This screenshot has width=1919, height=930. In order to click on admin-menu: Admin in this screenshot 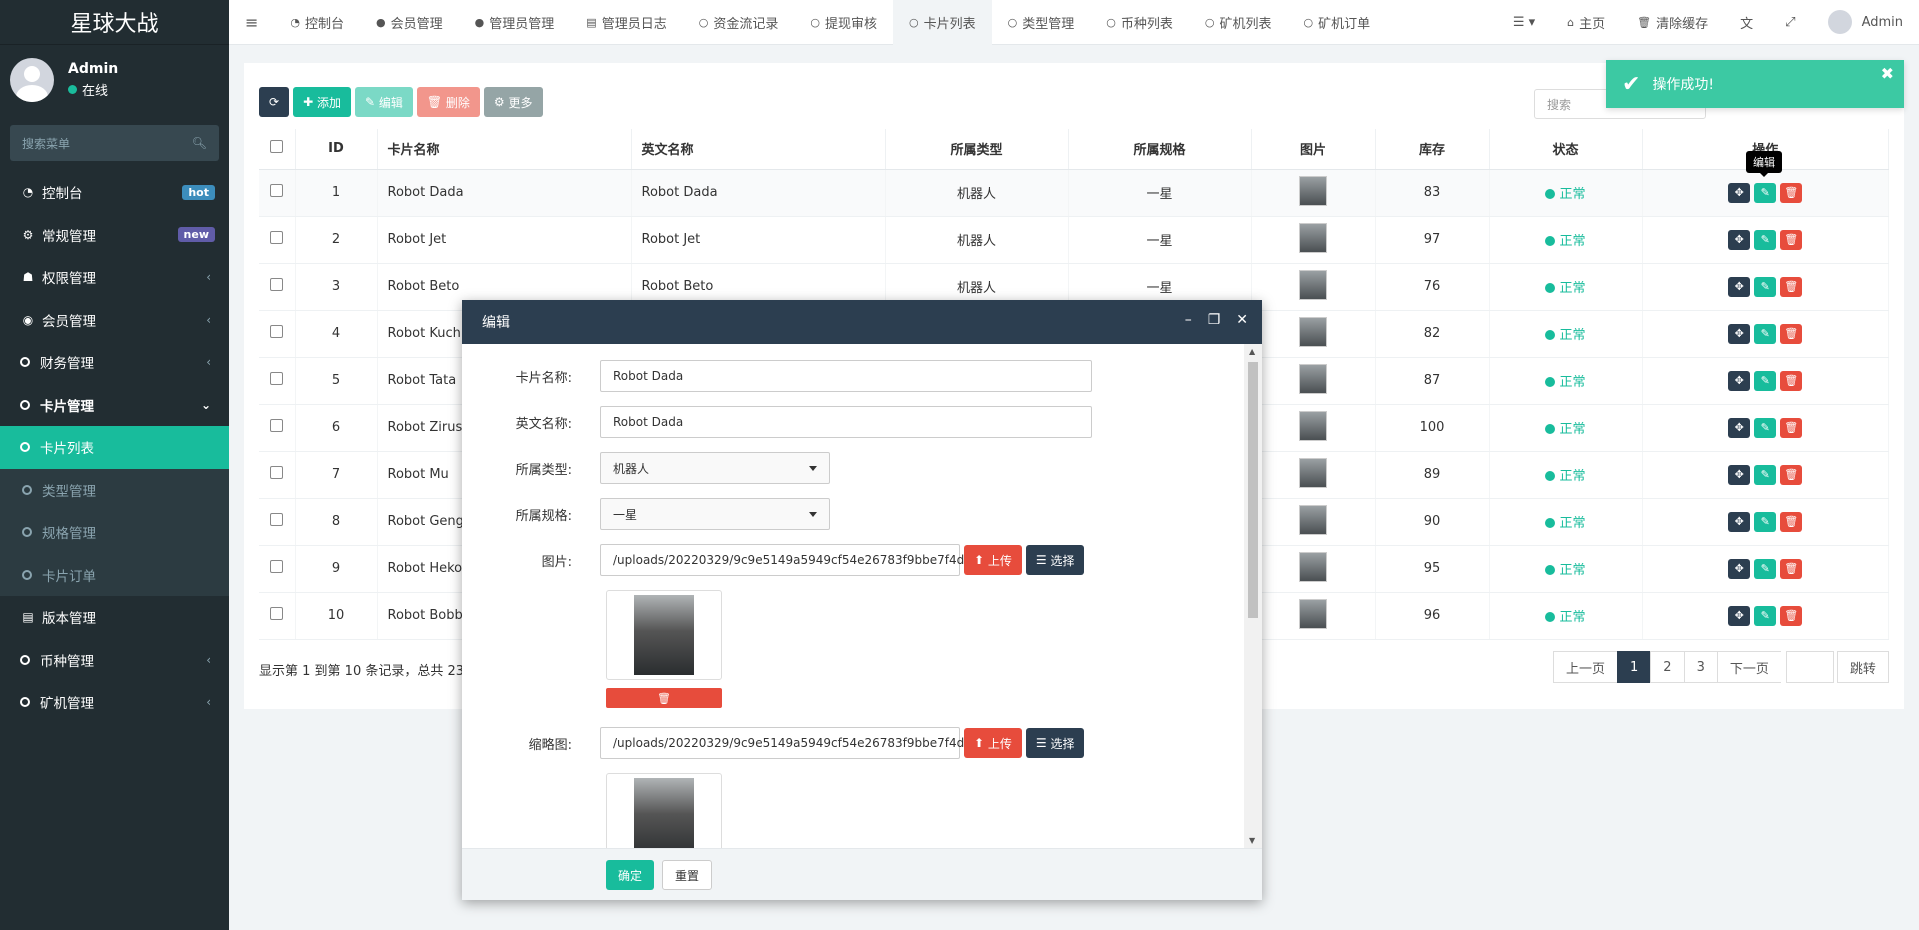, I will do `click(1865, 22)`.